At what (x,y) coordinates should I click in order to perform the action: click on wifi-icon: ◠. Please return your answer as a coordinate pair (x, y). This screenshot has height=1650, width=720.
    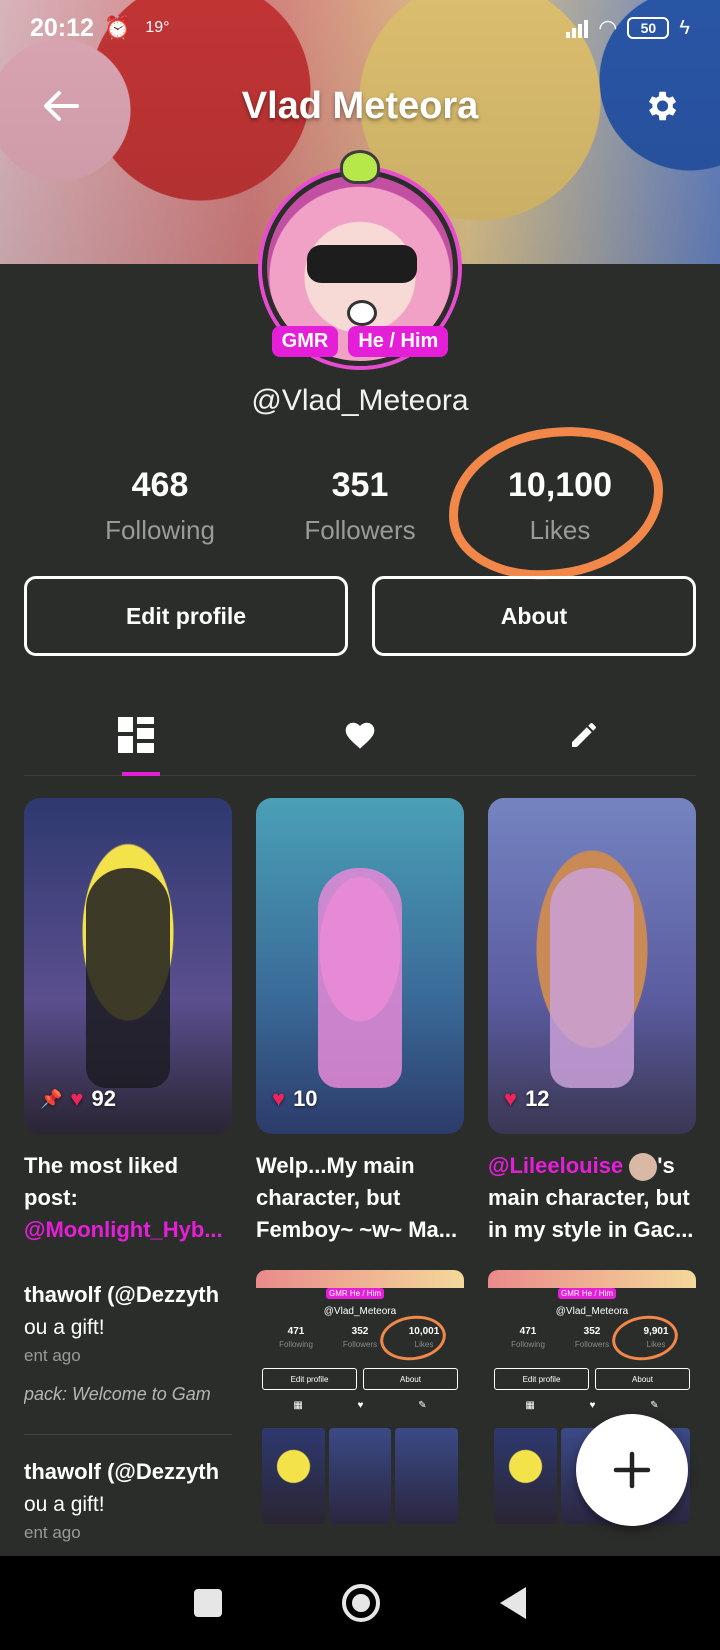
    Looking at the image, I should click on (608, 27).